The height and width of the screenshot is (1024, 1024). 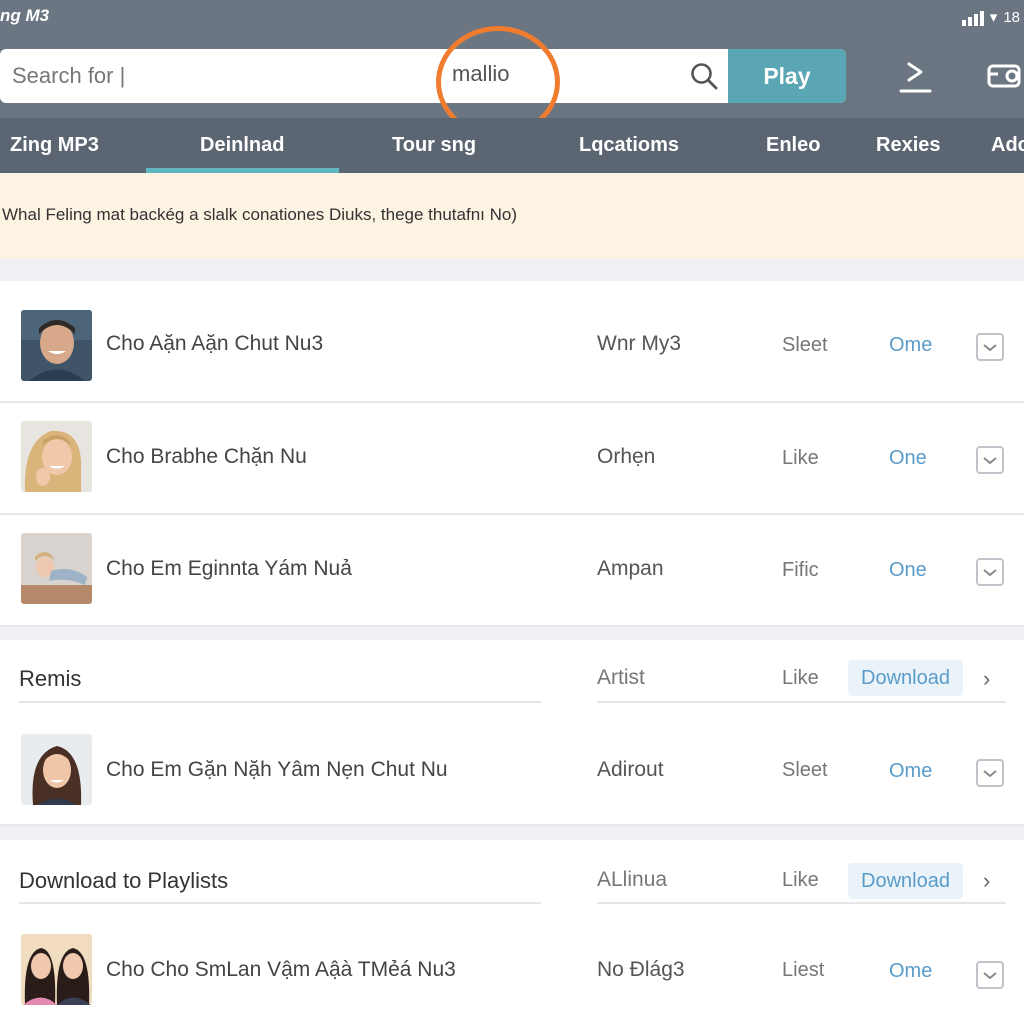 What do you see at coordinates (512, 679) in the screenshot?
I see `section-header-remis: Remis Artist Like Download ›` at bounding box center [512, 679].